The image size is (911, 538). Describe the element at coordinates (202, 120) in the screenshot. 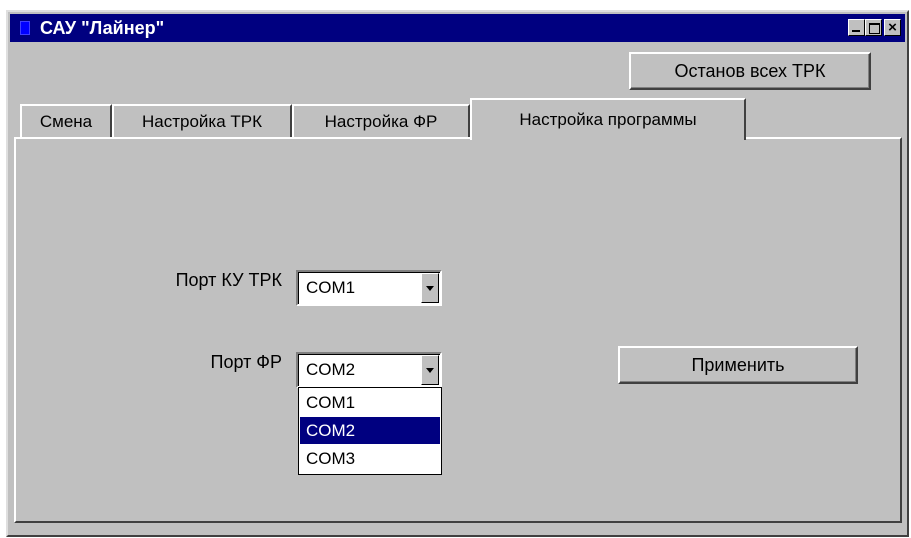

I see `tab-trk-settings: Настройка ТРК` at that location.